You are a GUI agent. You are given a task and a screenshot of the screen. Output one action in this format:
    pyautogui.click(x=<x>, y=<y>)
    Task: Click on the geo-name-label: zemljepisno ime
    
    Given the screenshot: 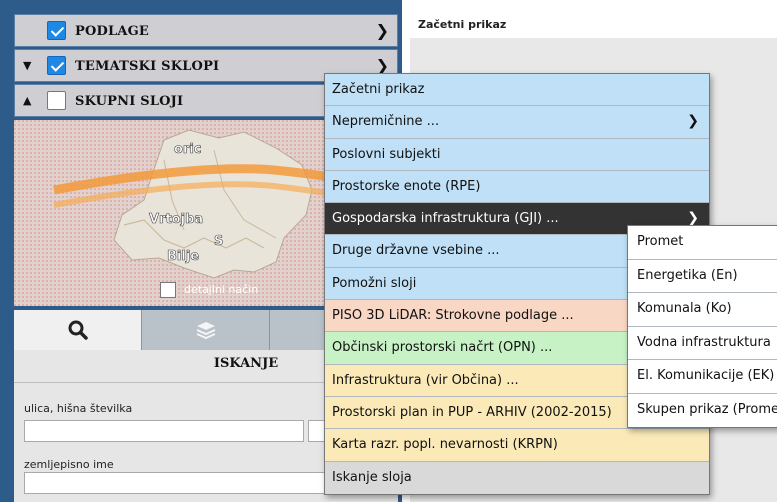 What is the action you would take?
    pyautogui.click(x=69, y=464)
    